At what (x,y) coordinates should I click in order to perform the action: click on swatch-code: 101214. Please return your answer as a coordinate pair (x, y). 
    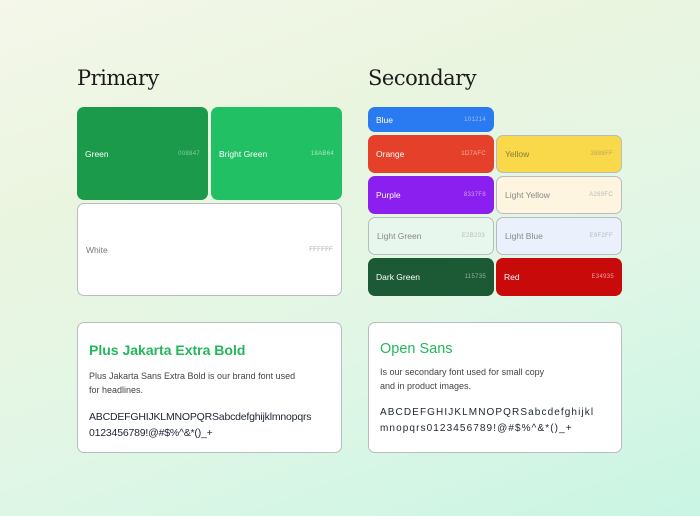
    Looking at the image, I should click on (475, 119).